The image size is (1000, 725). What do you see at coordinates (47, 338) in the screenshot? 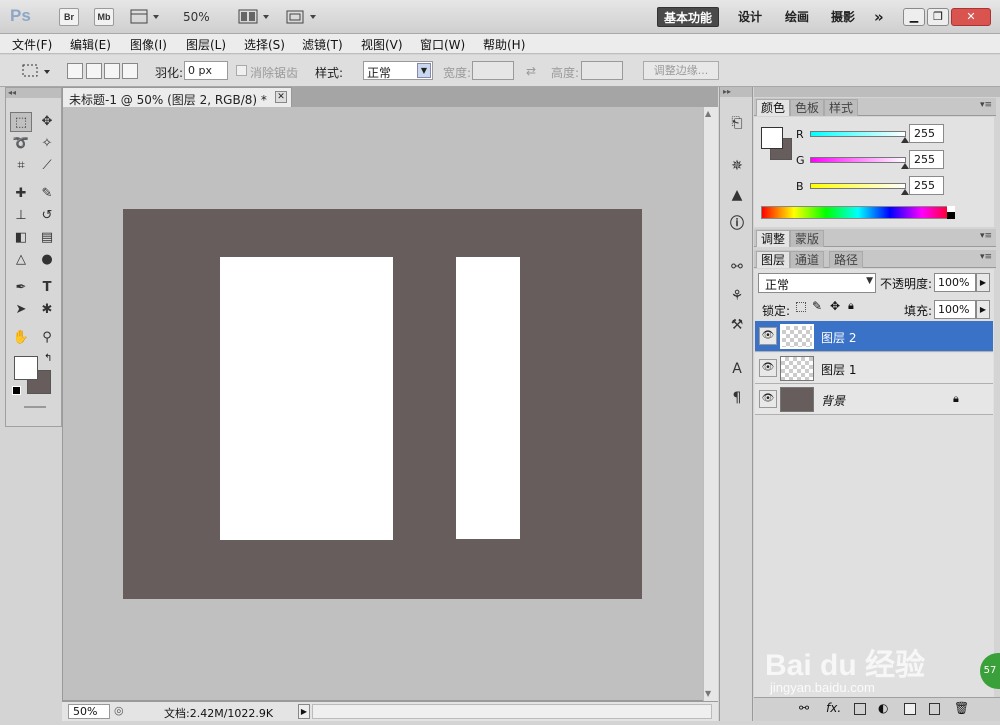
I see `zoom-tool-icon: ⚲` at bounding box center [47, 338].